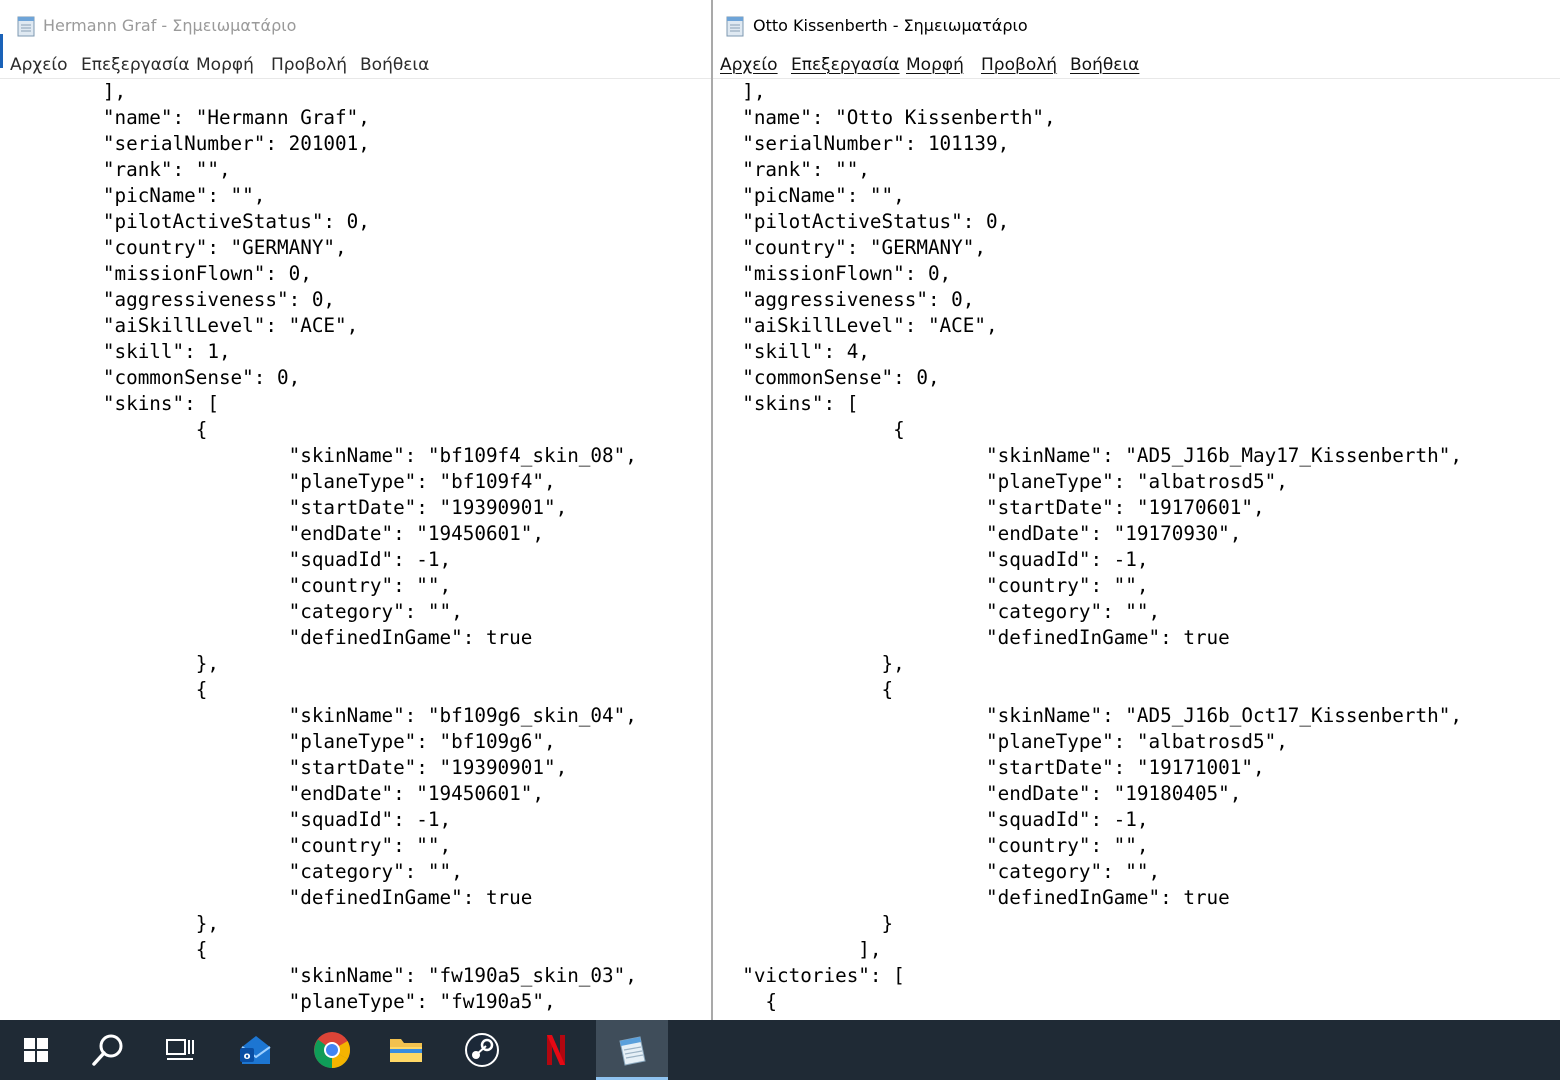  I want to click on title-bar: Otto Kissenberth - Σημειωματάριο, so click(1136, 27).